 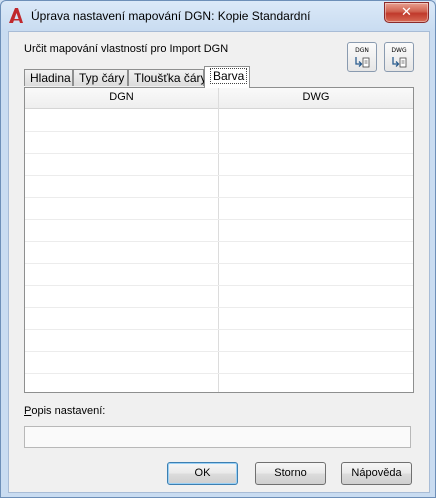 What do you see at coordinates (399, 50) in the screenshot?
I see `import-dwg-label: DWG` at bounding box center [399, 50].